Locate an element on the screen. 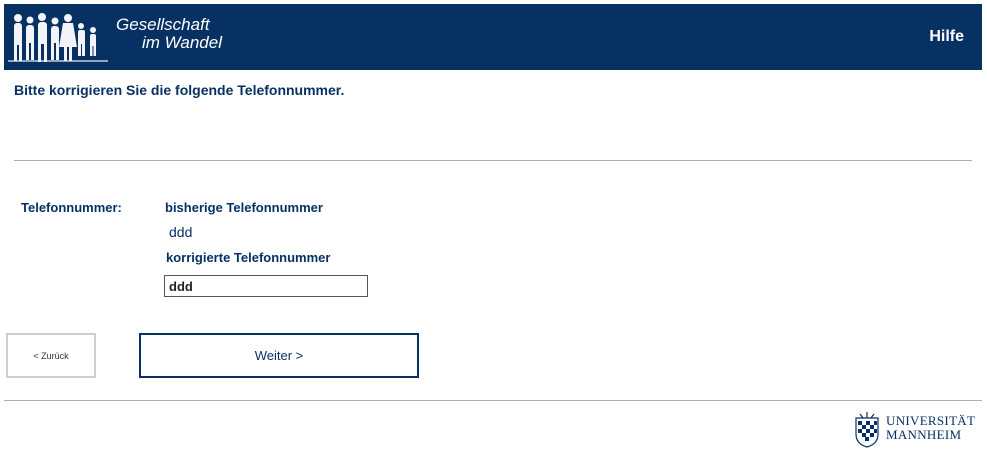  phone-field-label: Telefonnummer: is located at coordinates (71, 207).